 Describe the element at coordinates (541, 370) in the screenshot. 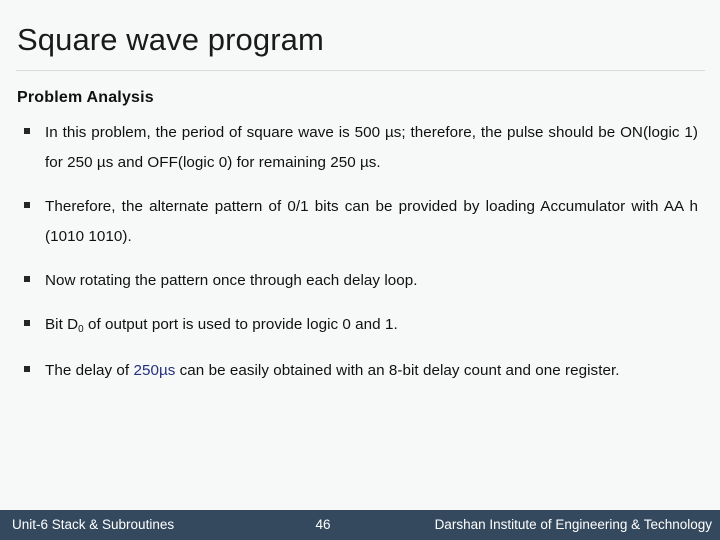

I see `bullet-line: count and one register.` at that location.